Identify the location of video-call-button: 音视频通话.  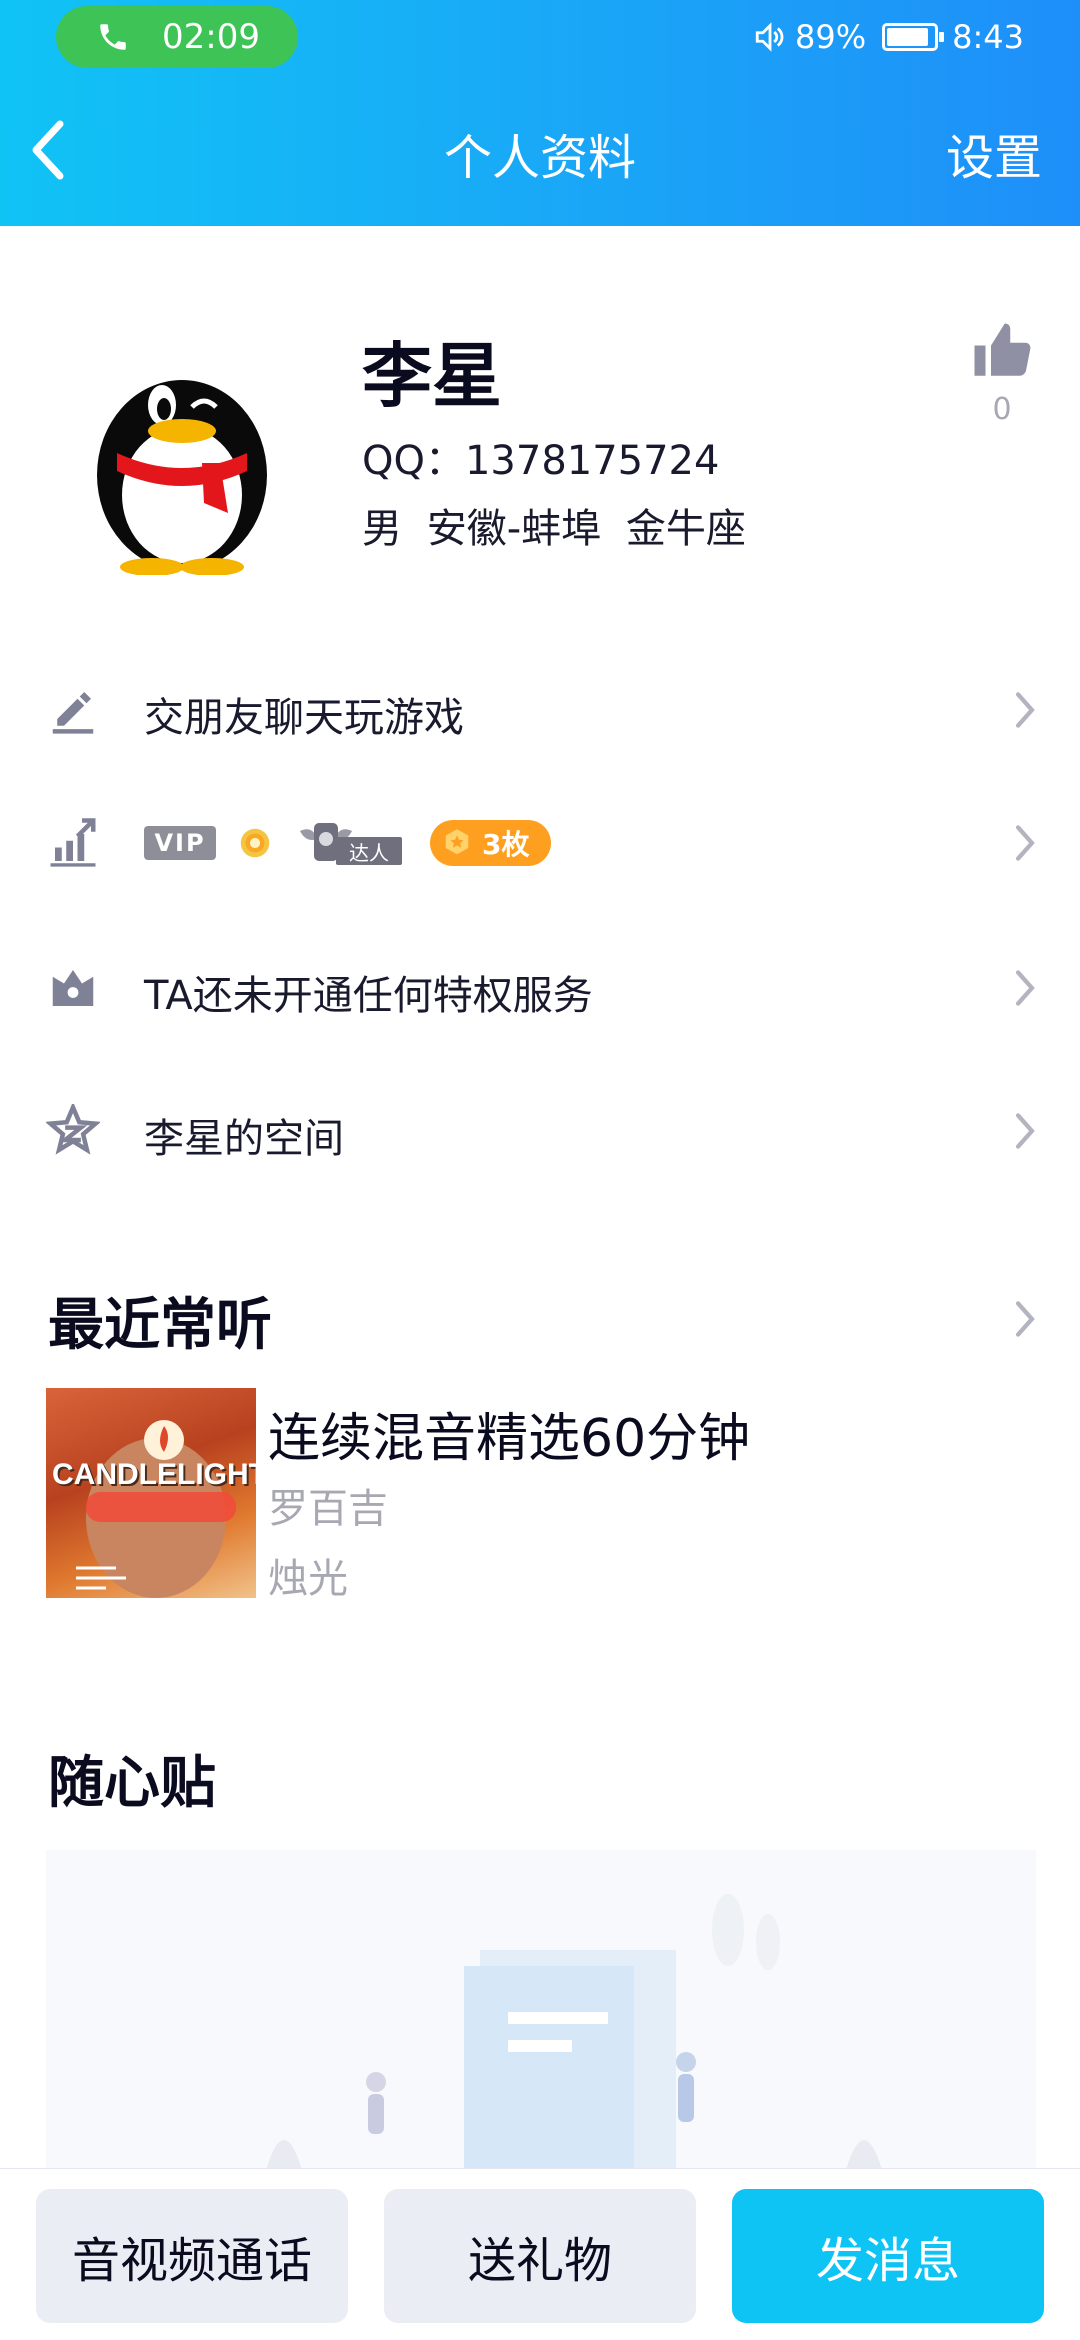
(192, 2256).